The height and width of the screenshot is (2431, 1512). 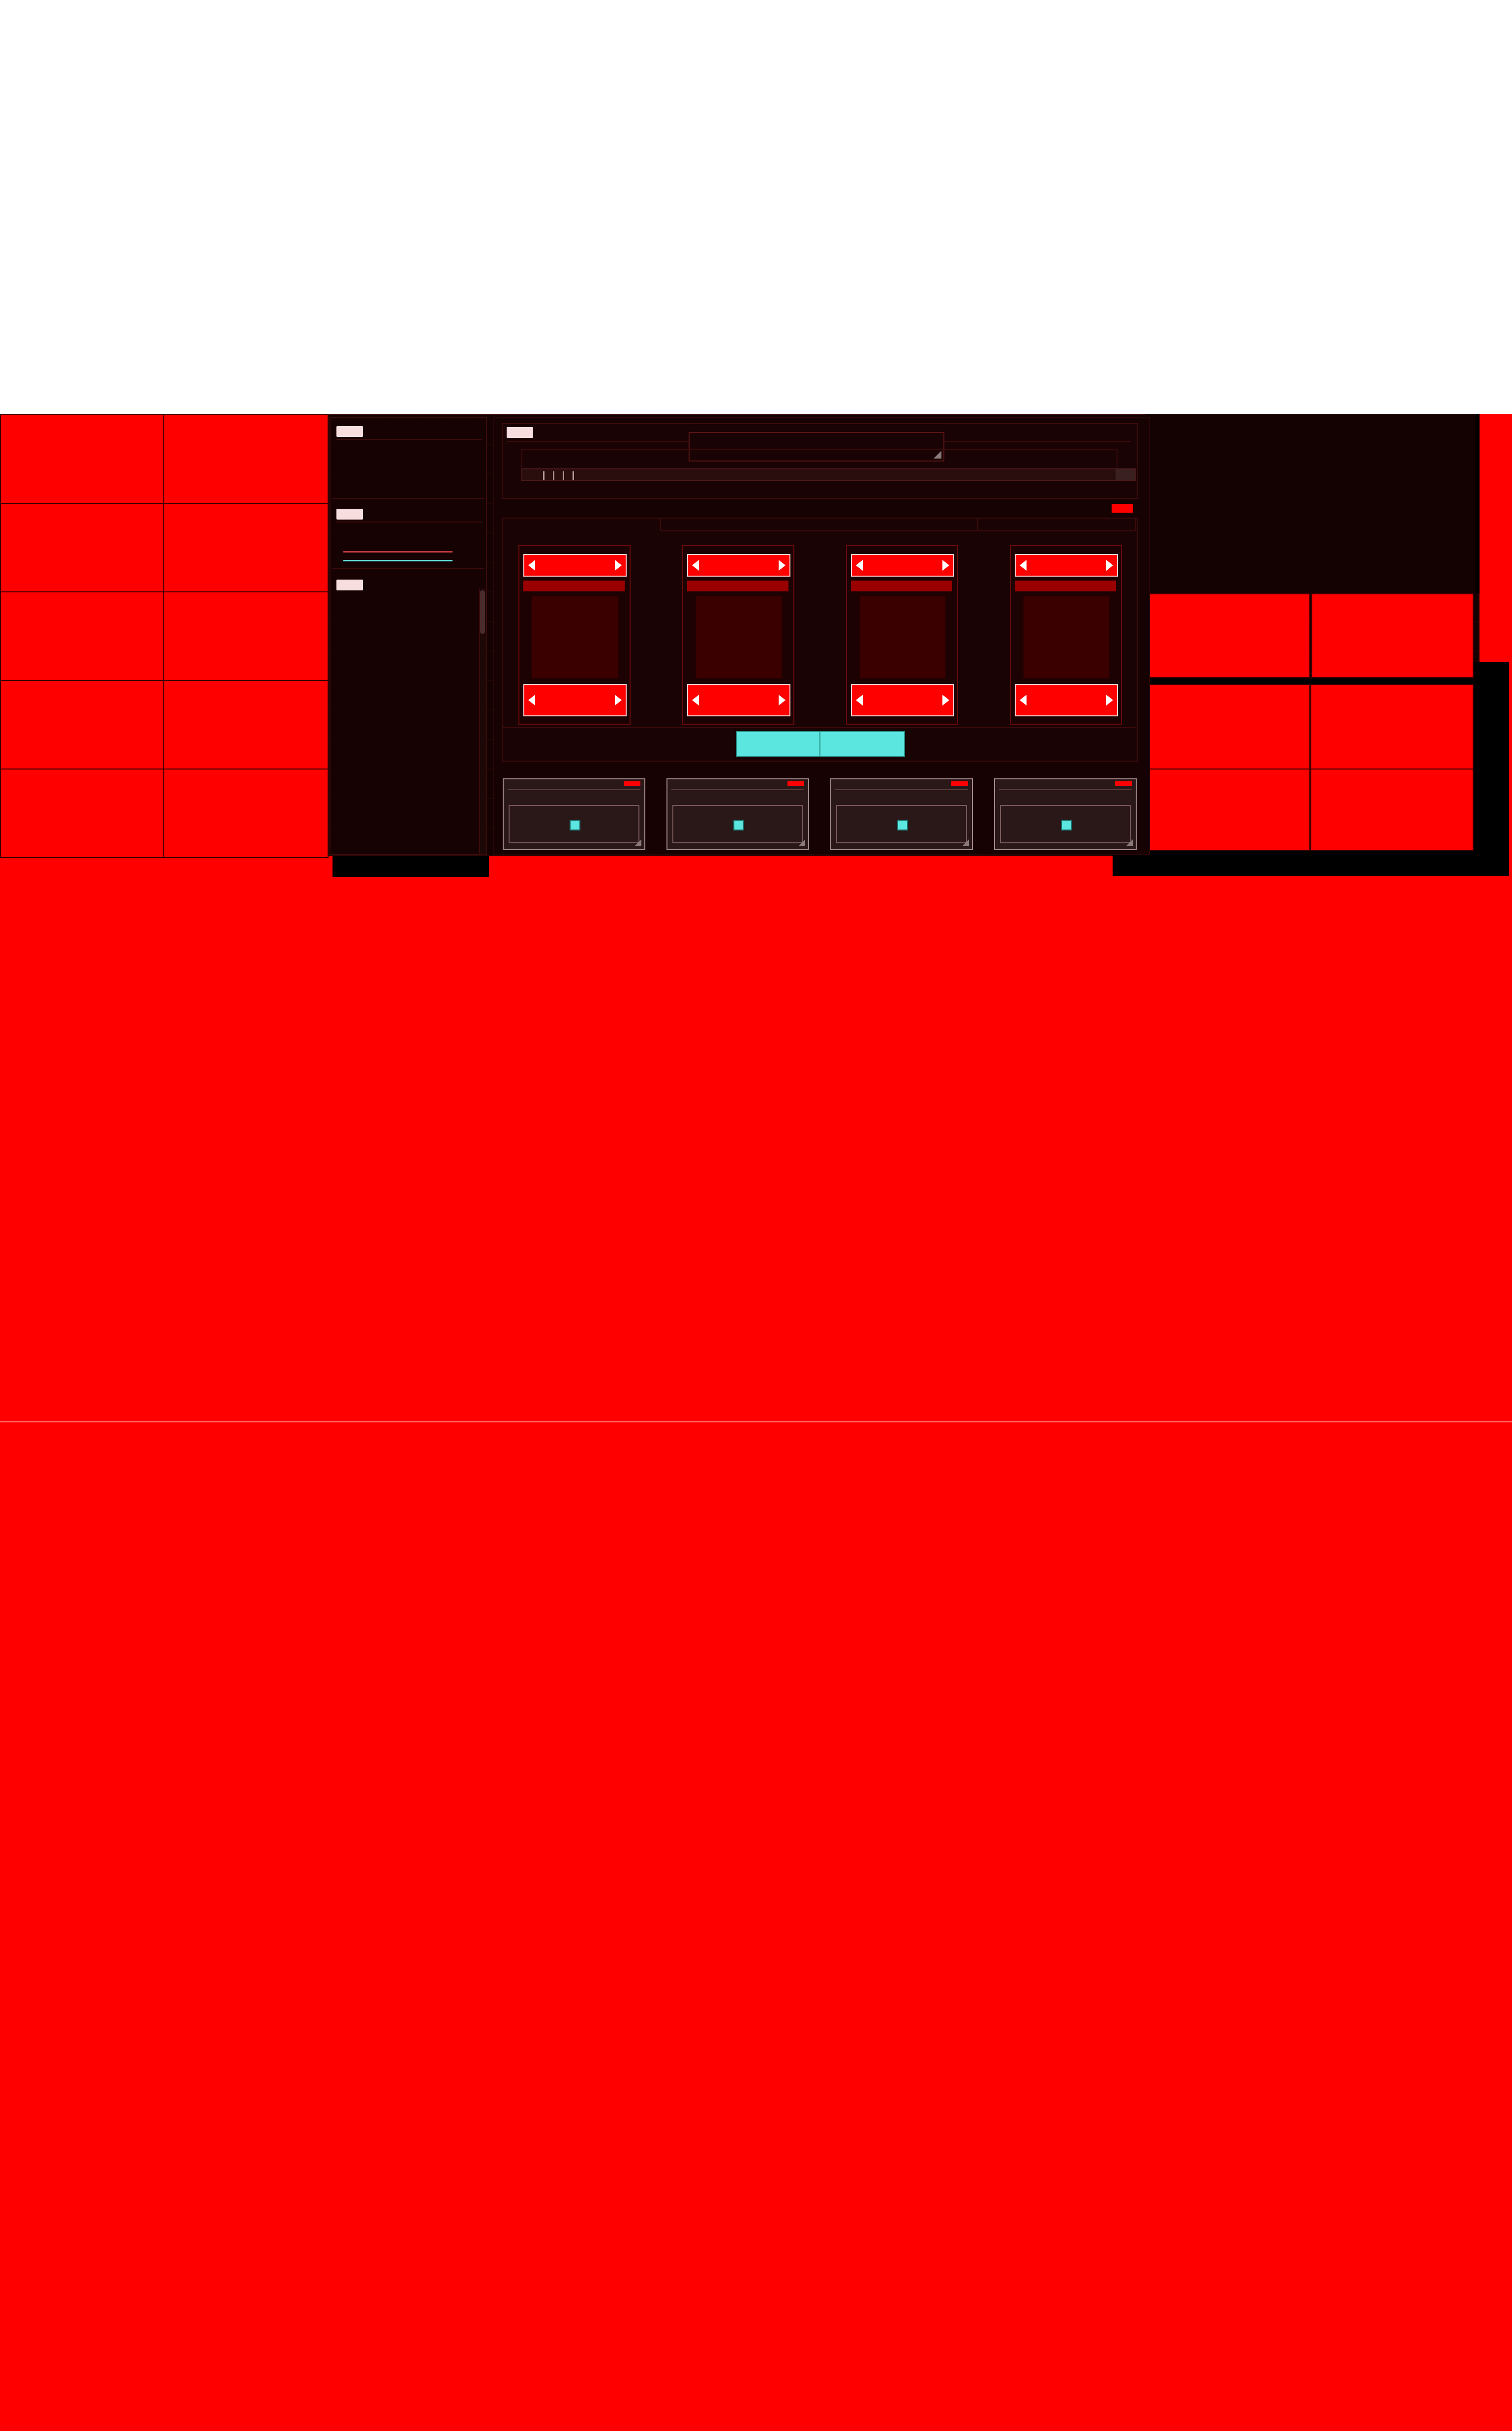 What do you see at coordinates (829, 474) in the screenshot?
I see `timeline` at bounding box center [829, 474].